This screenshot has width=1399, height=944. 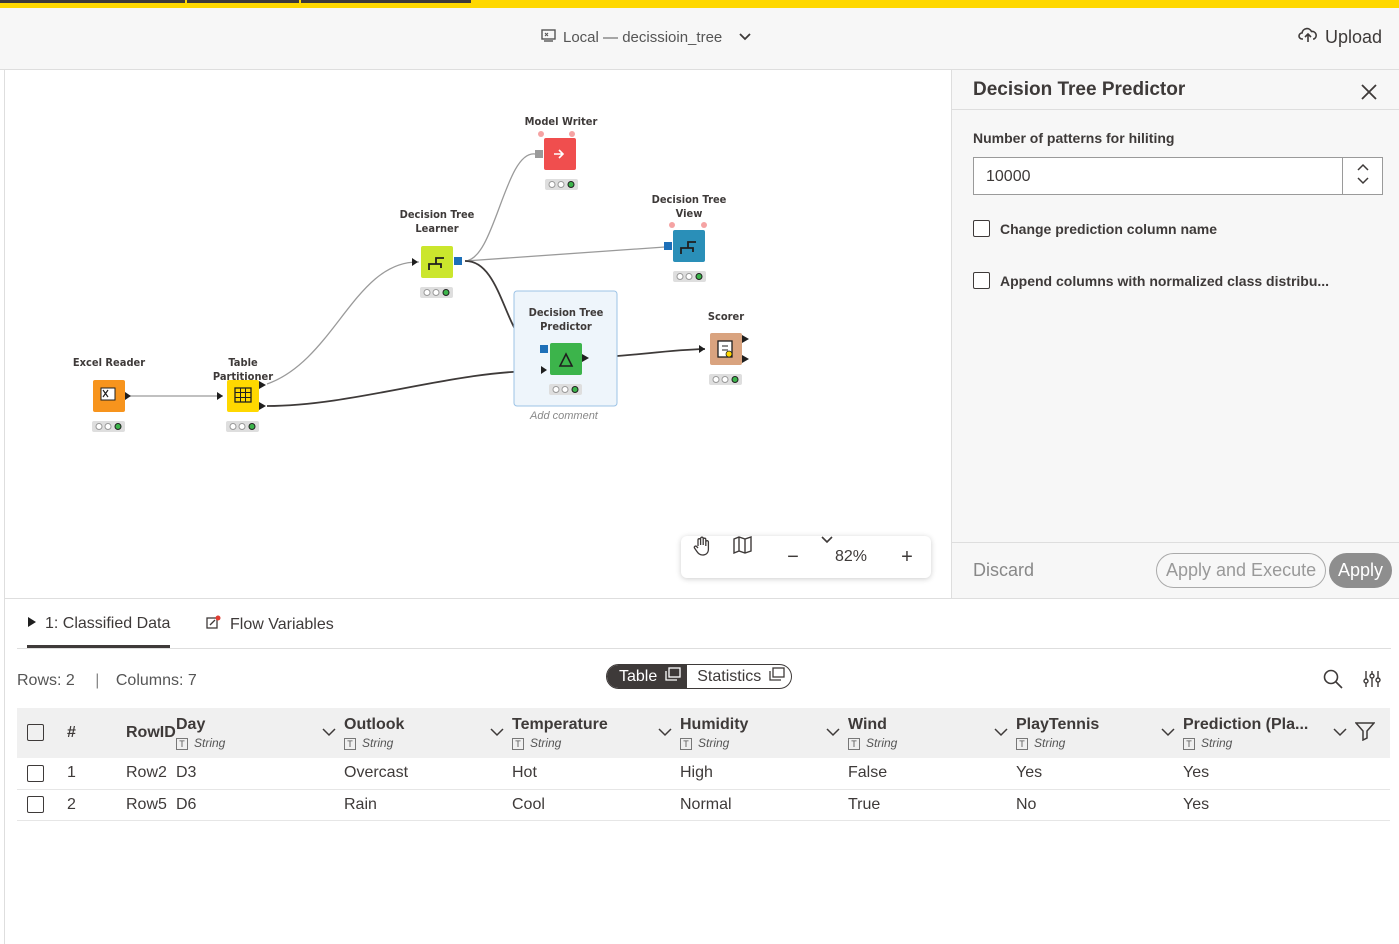 I want to click on workflow-header: Local — decissioin_tree Upload, so click(x=699, y=39).